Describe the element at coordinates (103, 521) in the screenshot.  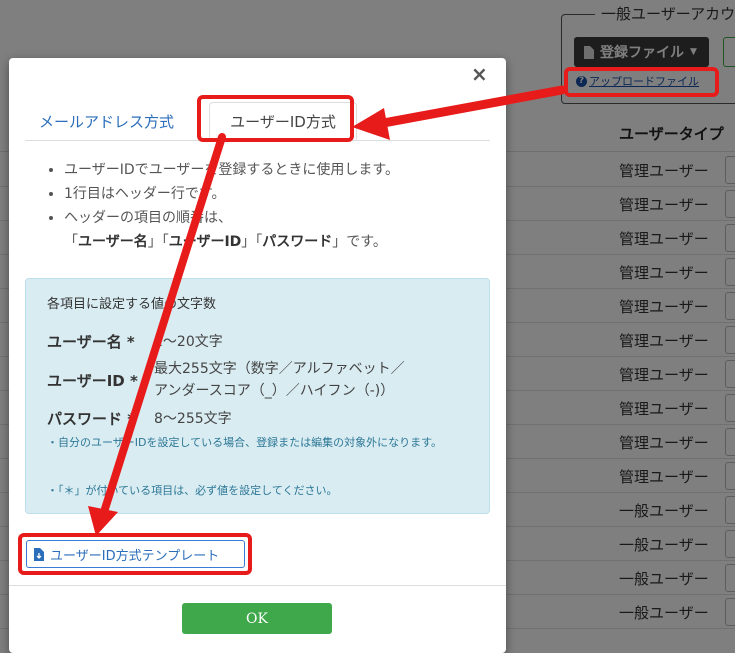
I see `arrow-head-to-template` at that location.